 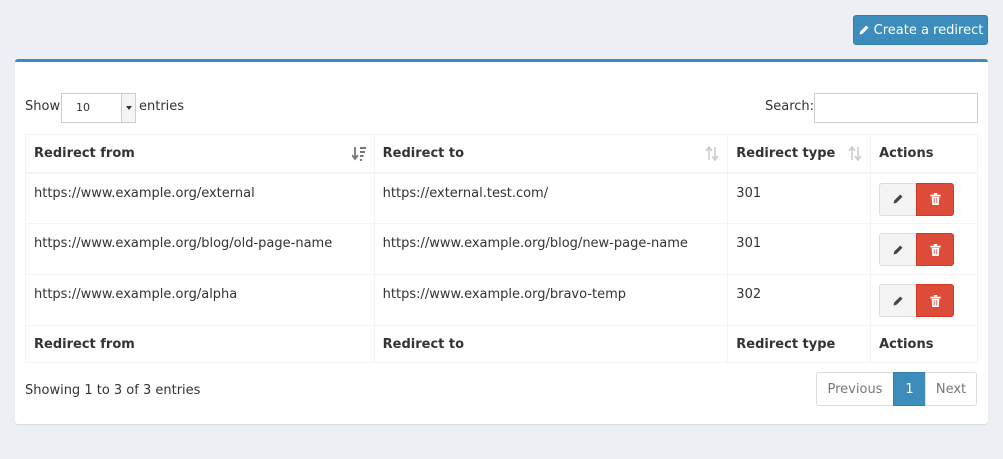 What do you see at coordinates (162, 106) in the screenshot?
I see `entries-label: entries` at bounding box center [162, 106].